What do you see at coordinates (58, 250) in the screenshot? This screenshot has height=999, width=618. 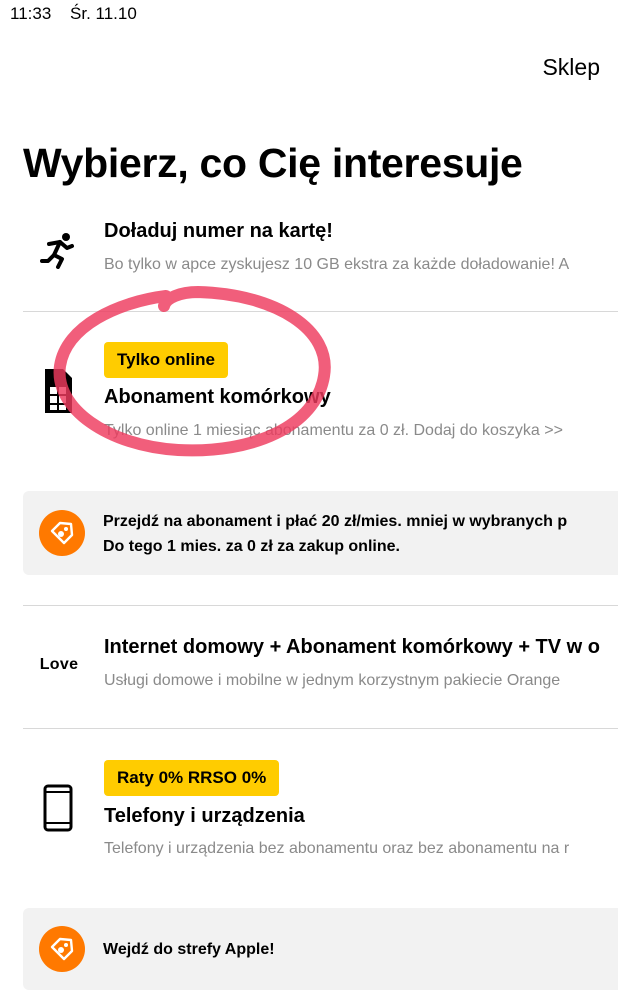 I see `running-person-icon` at bounding box center [58, 250].